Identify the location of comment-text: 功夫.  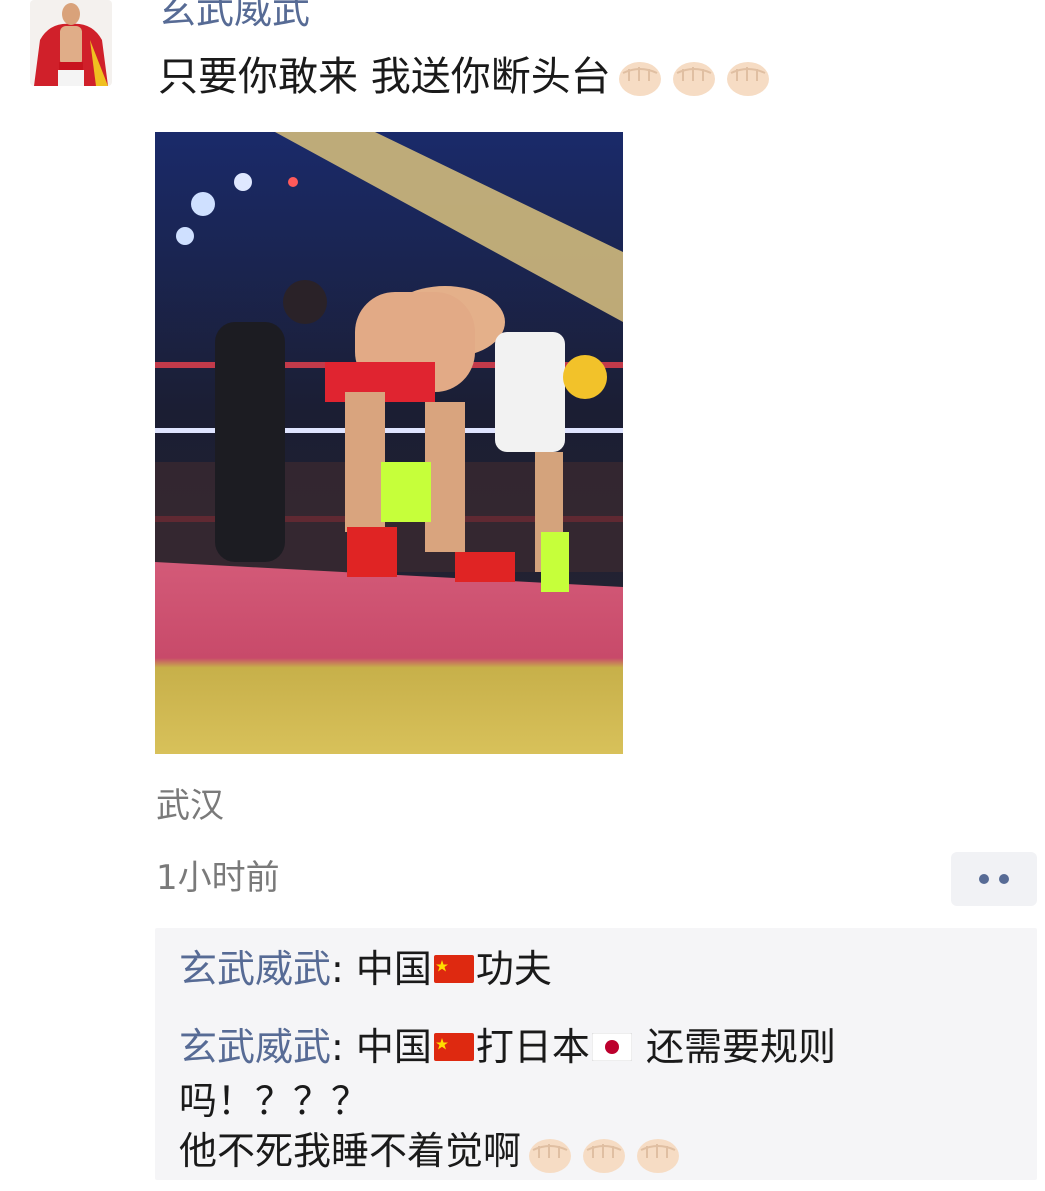
(513, 969).